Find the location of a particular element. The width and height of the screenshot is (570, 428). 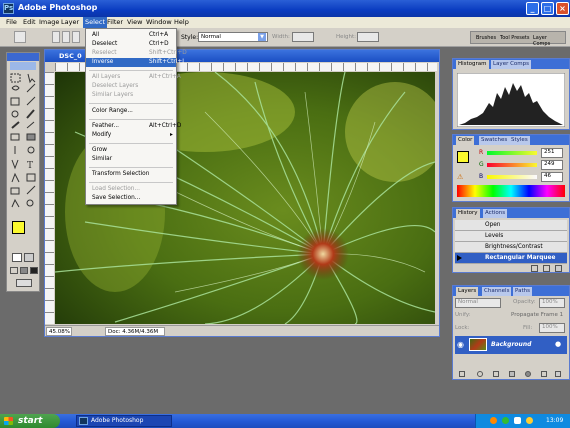

new-snapshot-icon is located at coordinates (534, 268).